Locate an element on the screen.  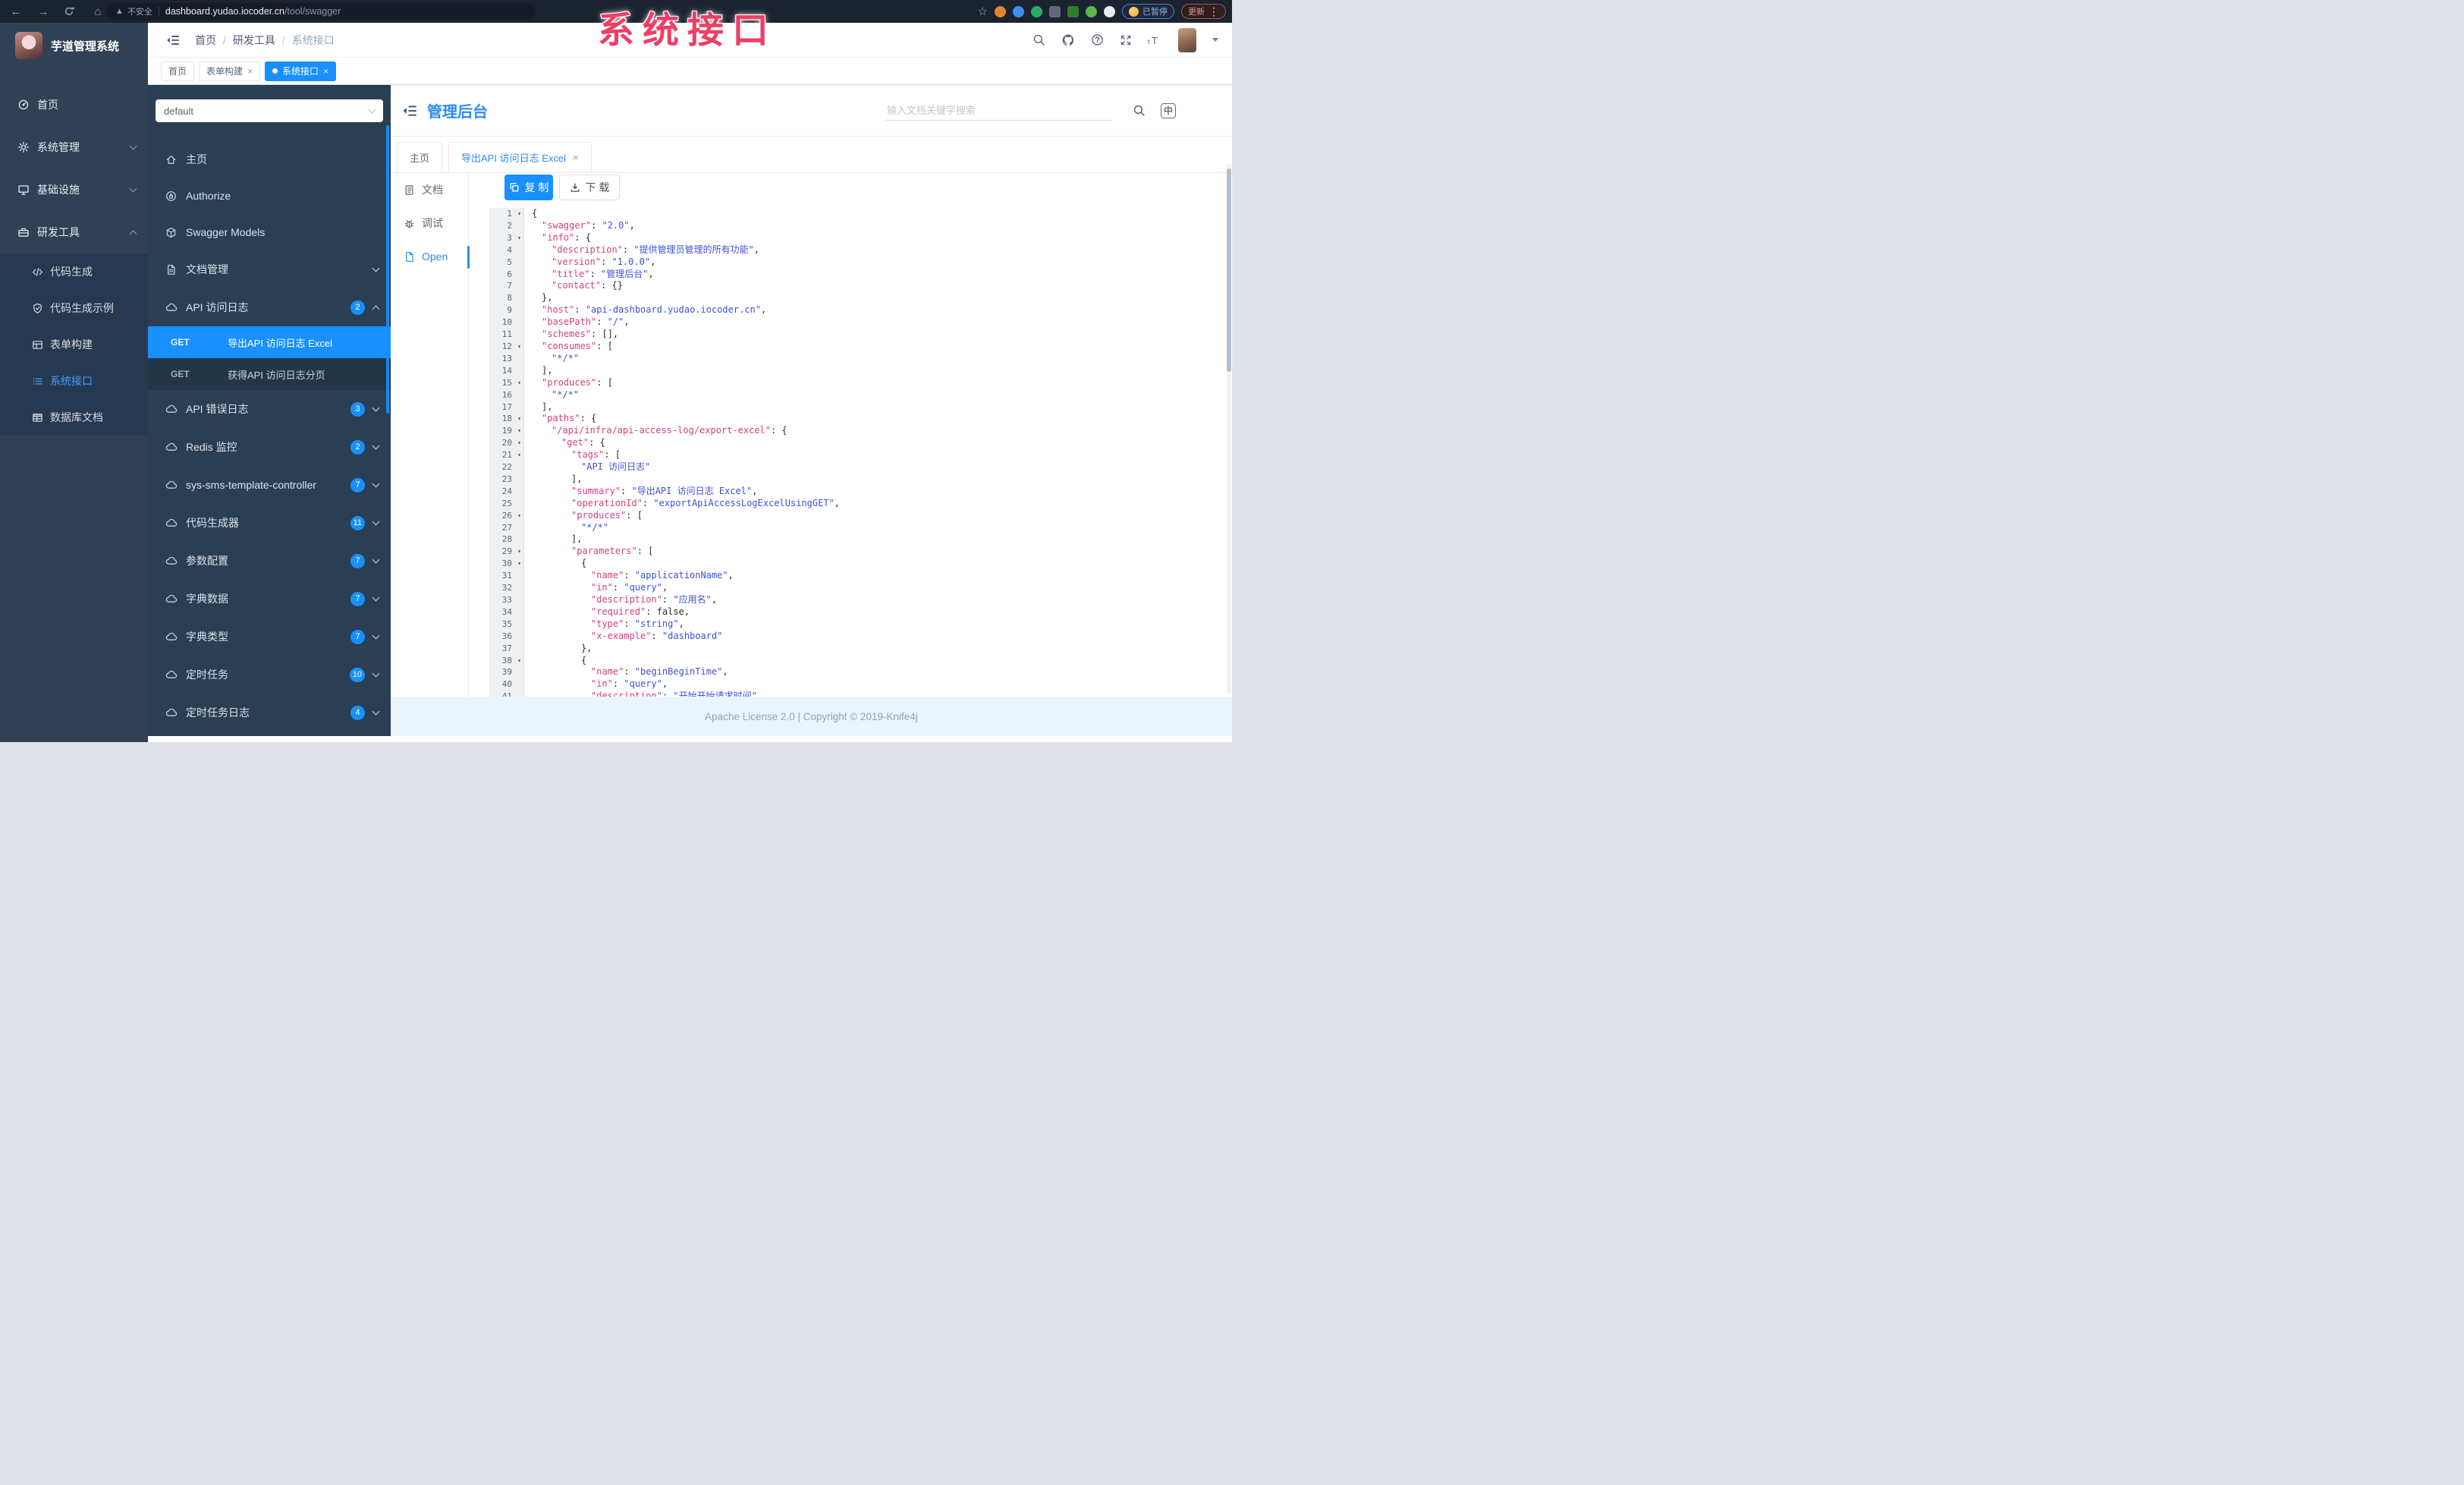
code-text: "name": "applicationName", is located at coordinates (662, 575).